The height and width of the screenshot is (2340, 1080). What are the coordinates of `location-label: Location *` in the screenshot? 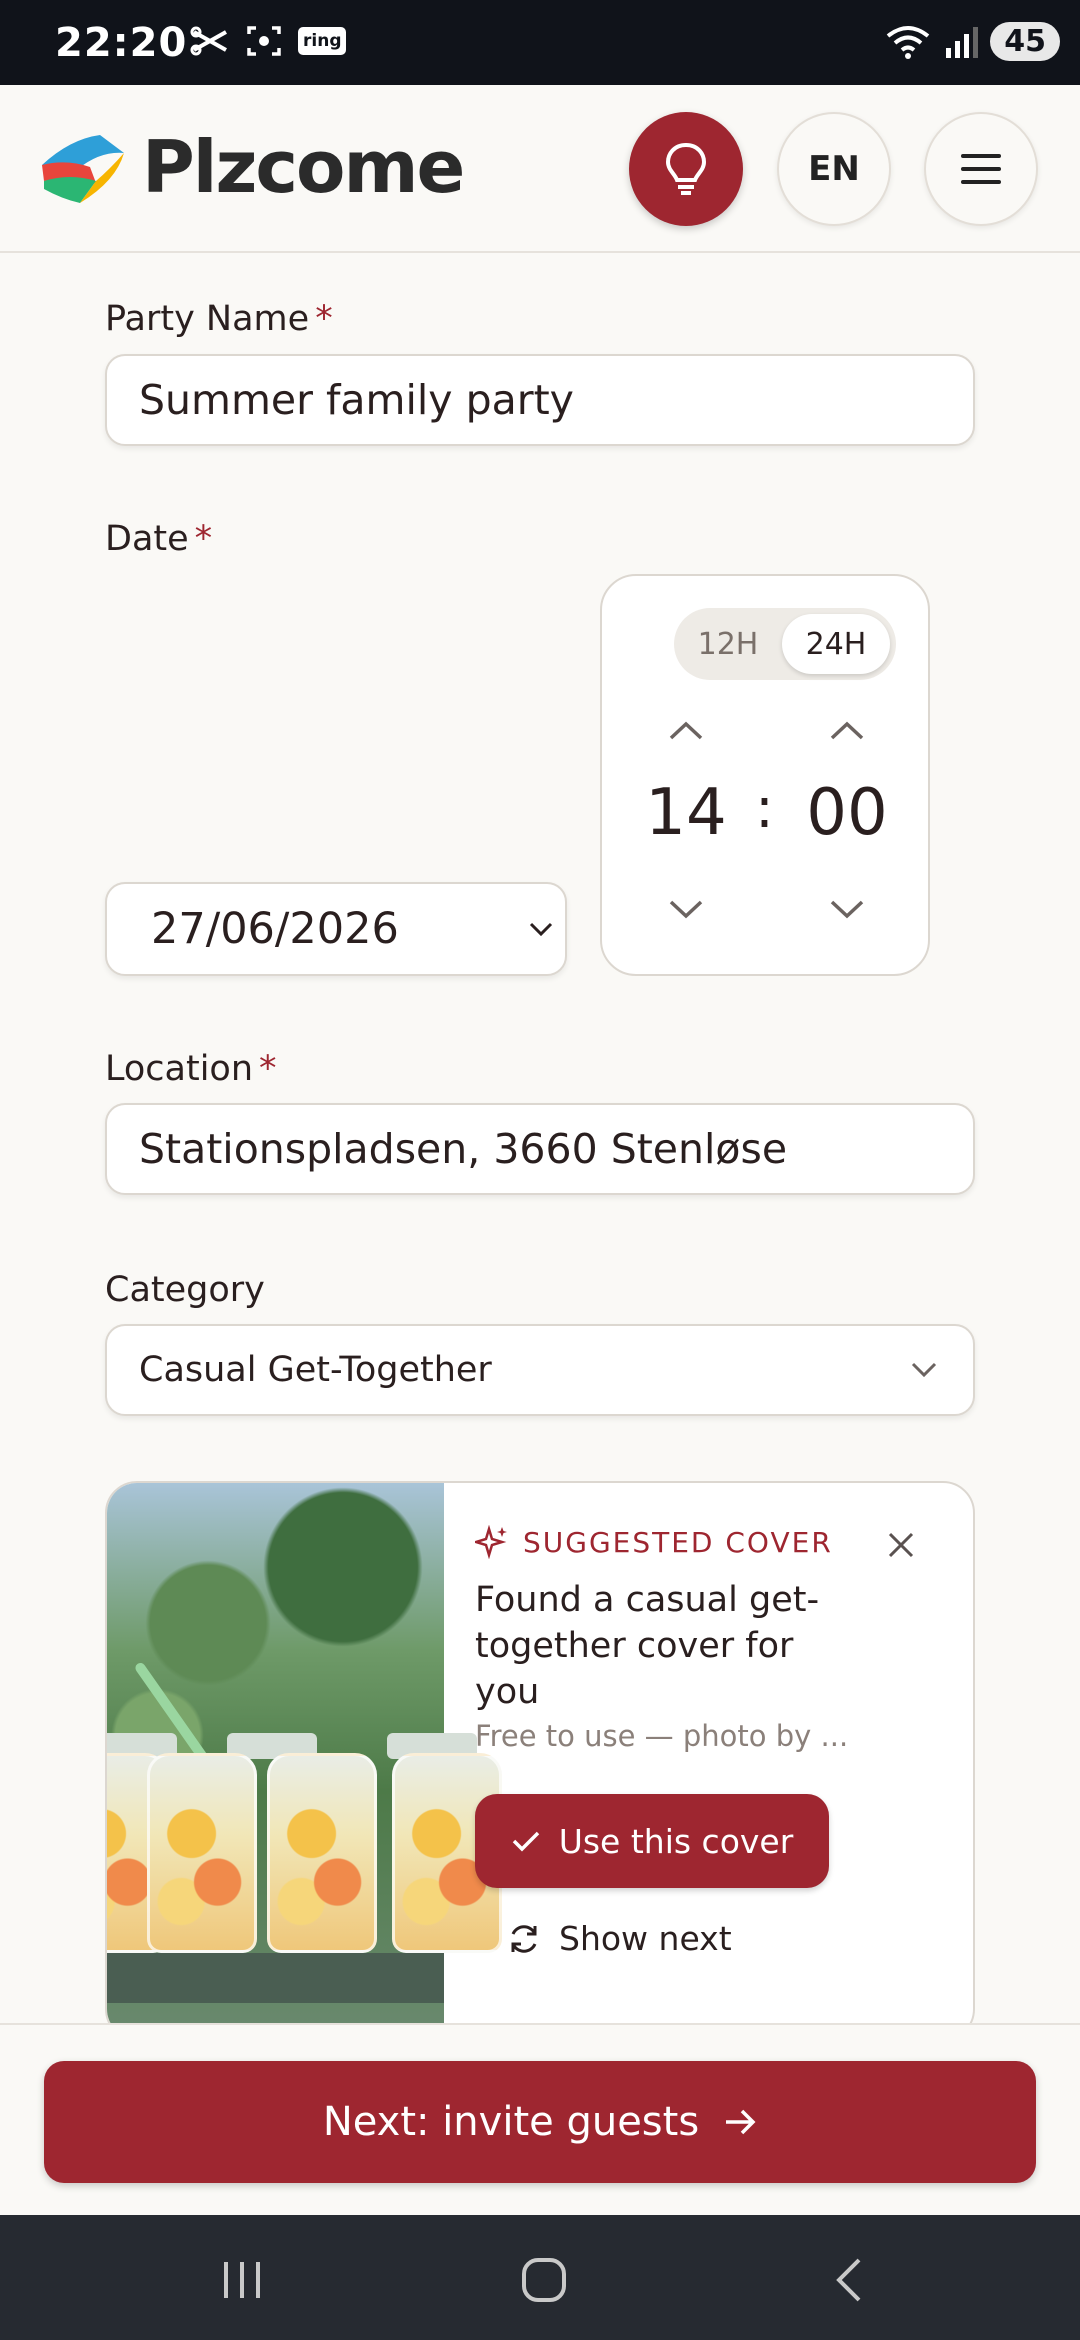 It's located at (191, 1069).